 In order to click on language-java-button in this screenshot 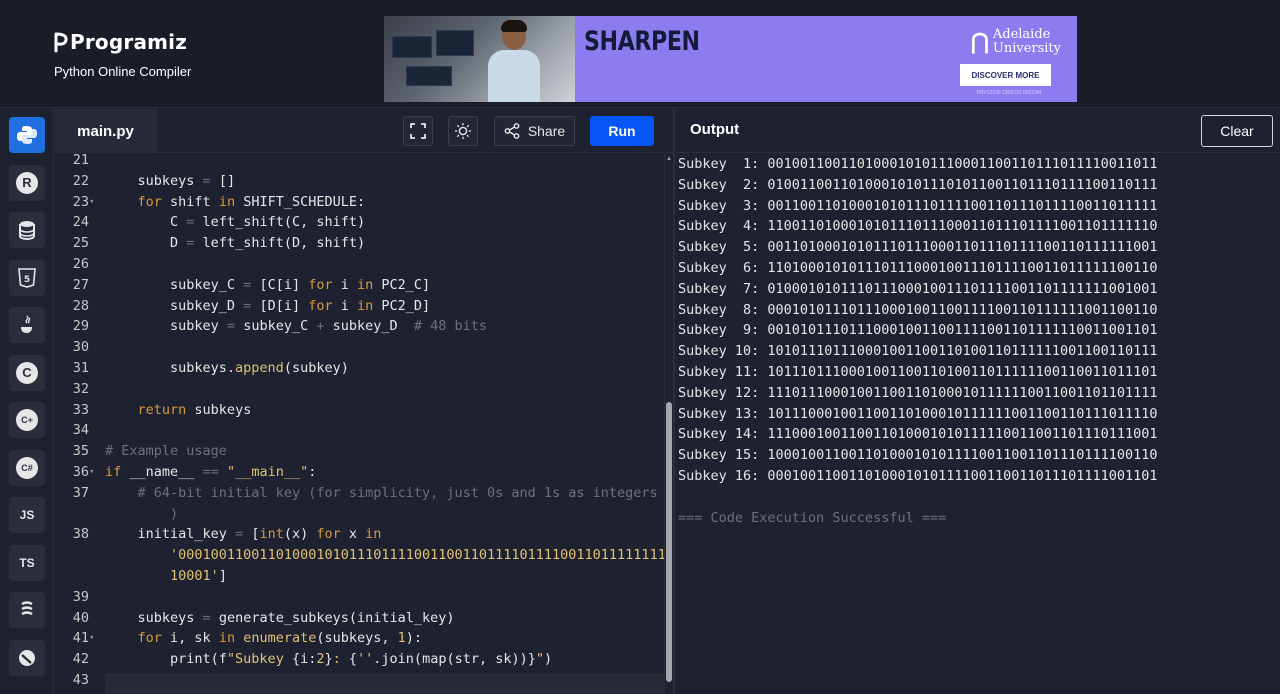, I will do `click(27, 325)`.